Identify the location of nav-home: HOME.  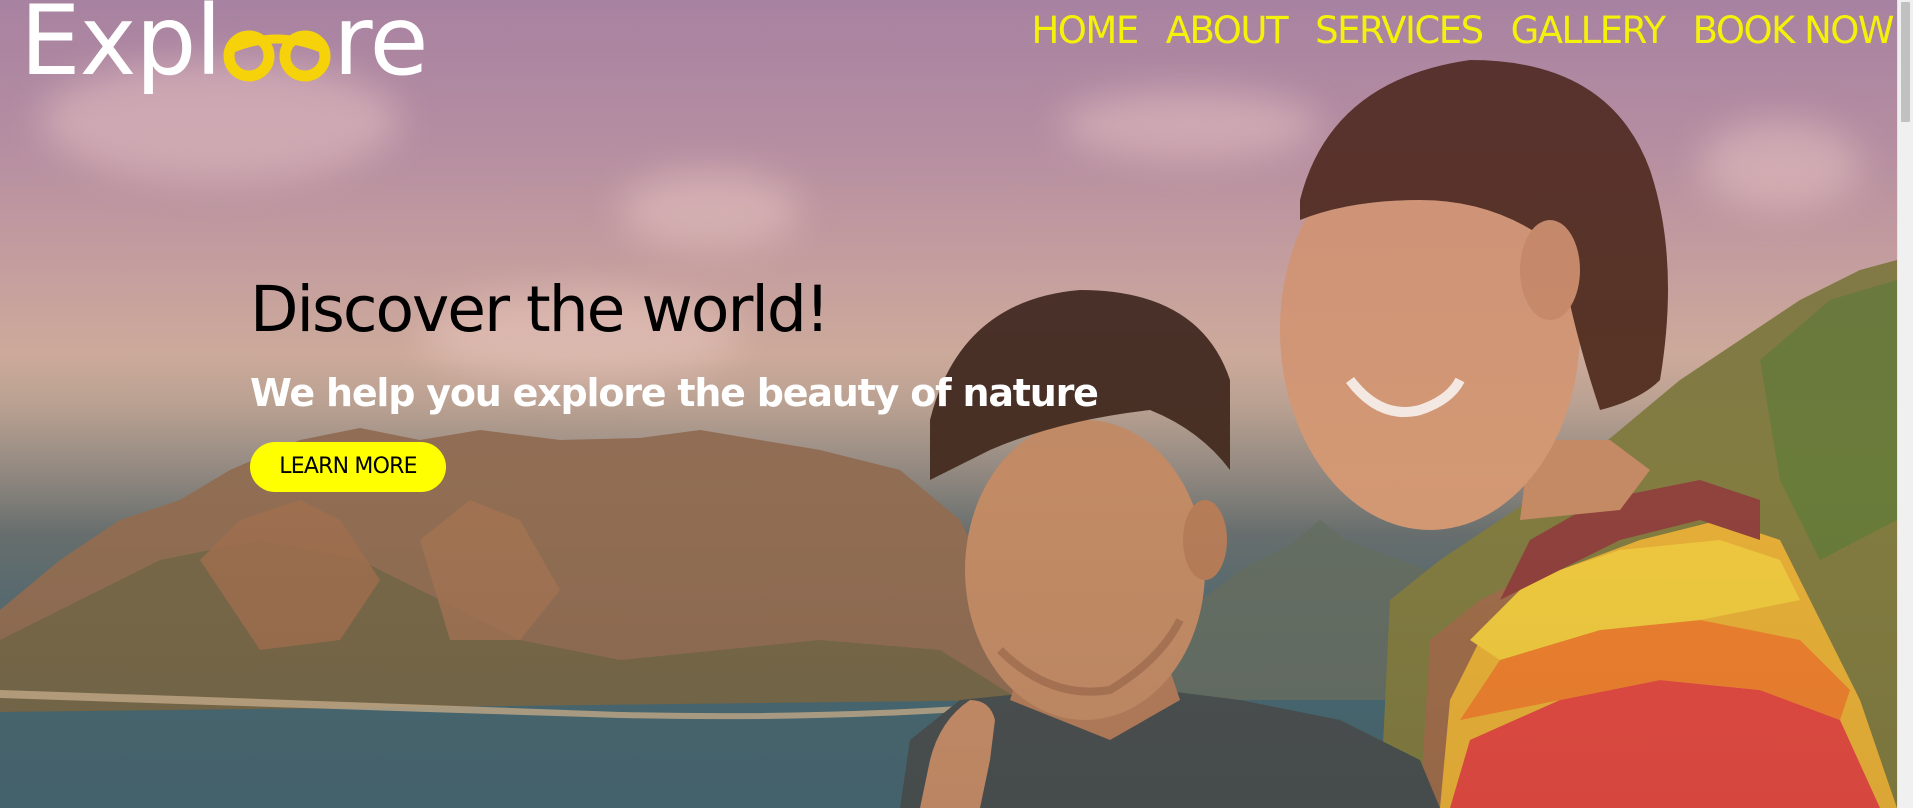
(1085, 31).